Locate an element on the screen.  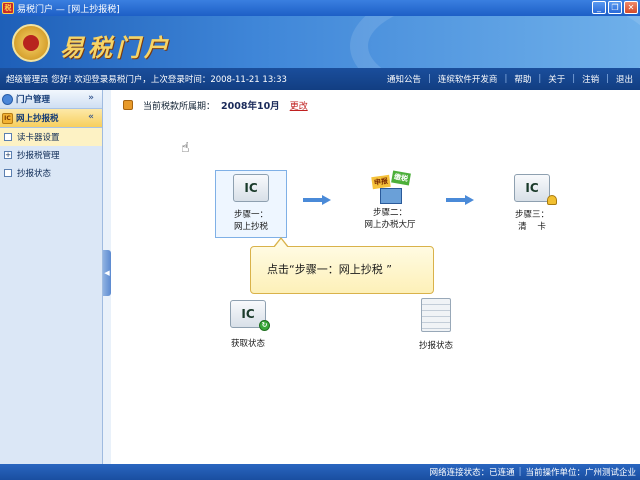
sidebar-section-label: 网上抄报税 is located at coordinates (37, 119).